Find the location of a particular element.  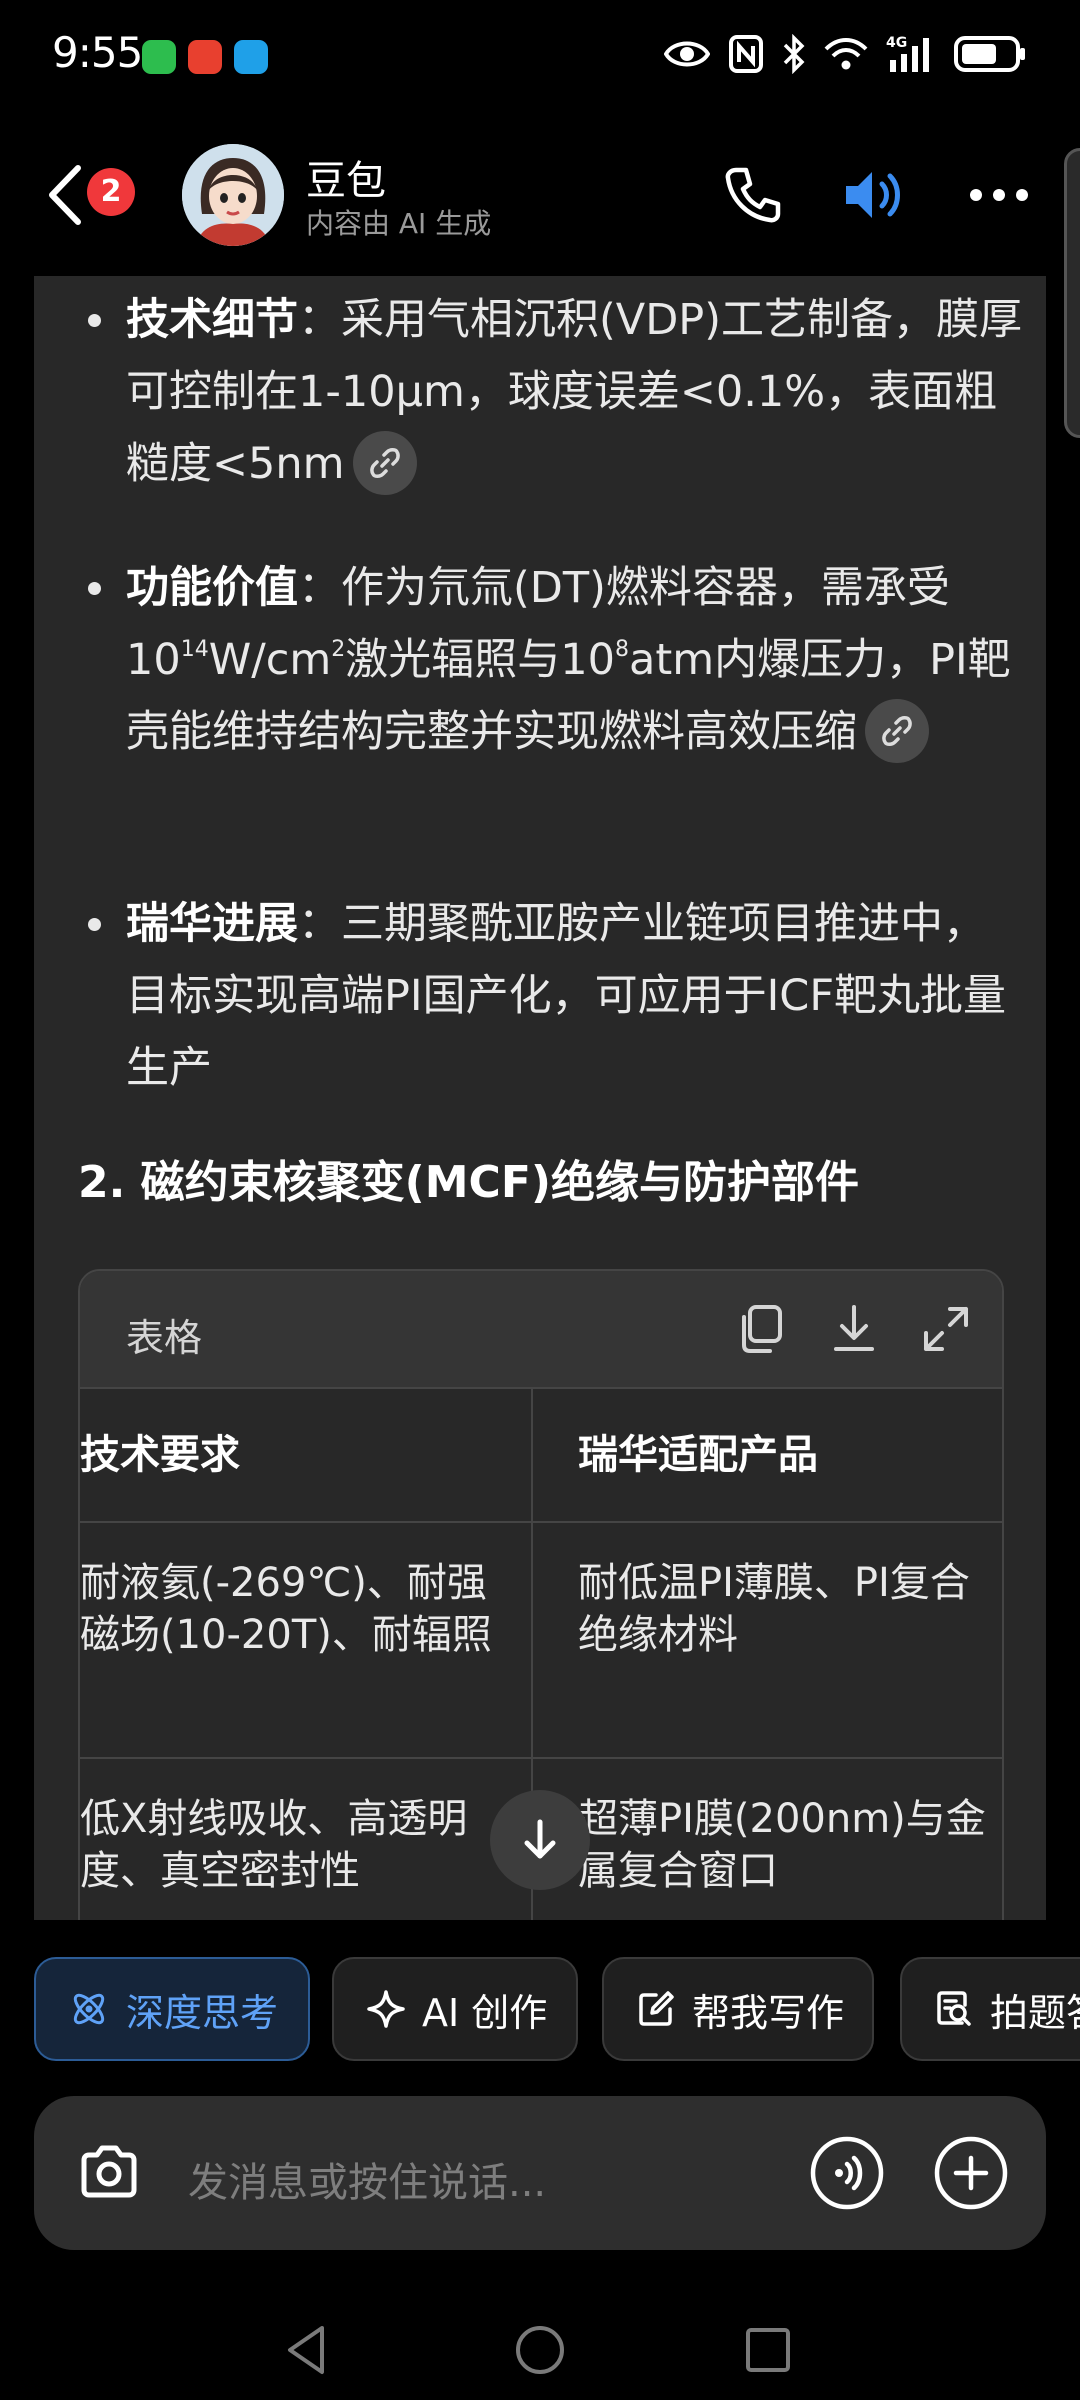

chat-subtitle: 内容由 AI 生成 is located at coordinates (399, 223).